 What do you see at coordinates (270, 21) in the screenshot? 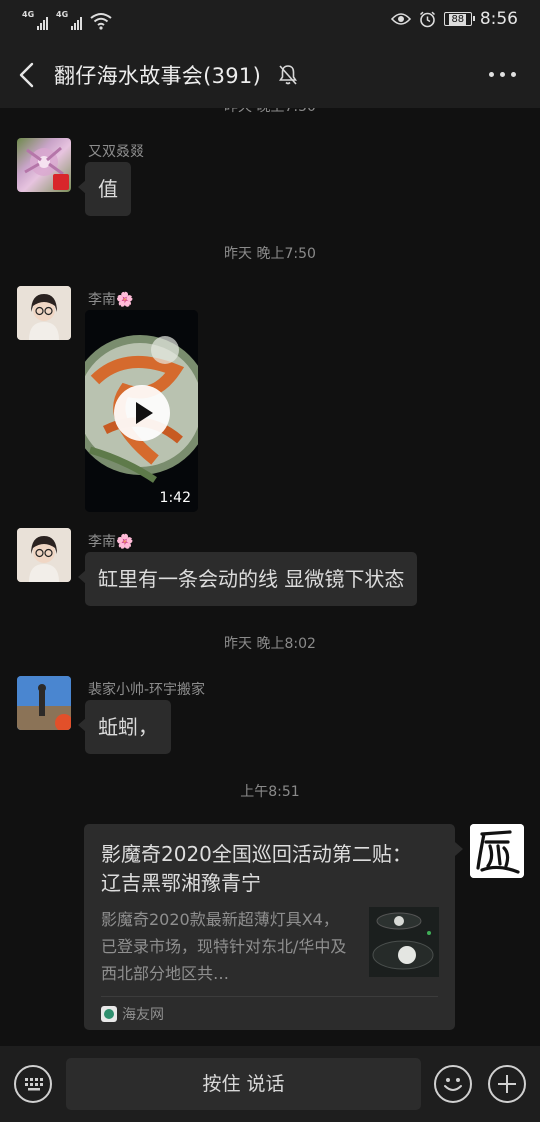
I see `status-bar: 4G 4G 88 8:56` at bounding box center [270, 21].